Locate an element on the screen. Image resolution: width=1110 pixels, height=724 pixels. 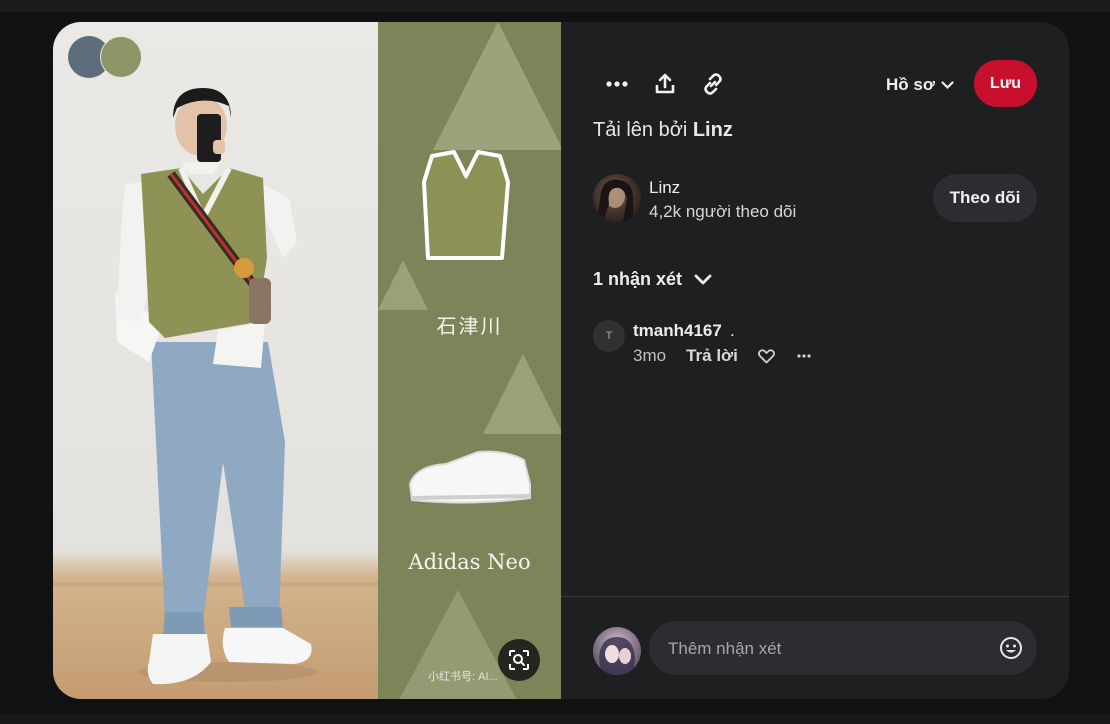
visual-search-icon is located at coordinates (519, 660).